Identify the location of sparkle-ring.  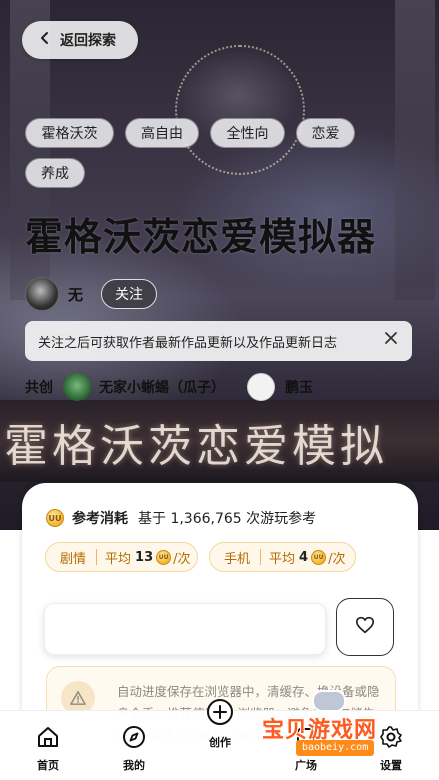
(240, 110).